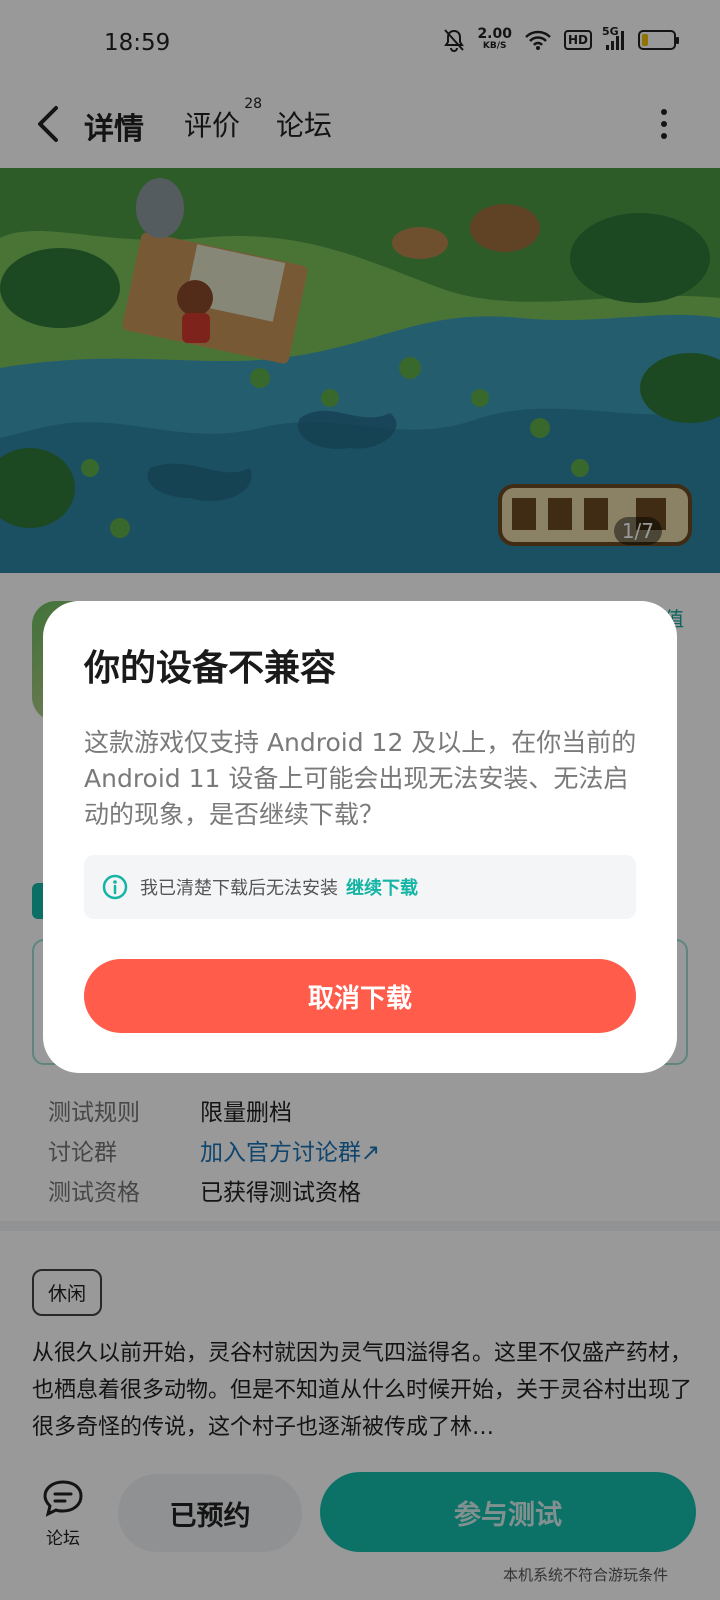  I want to click on continue-download-link: 继续下载, so click(382, 887).